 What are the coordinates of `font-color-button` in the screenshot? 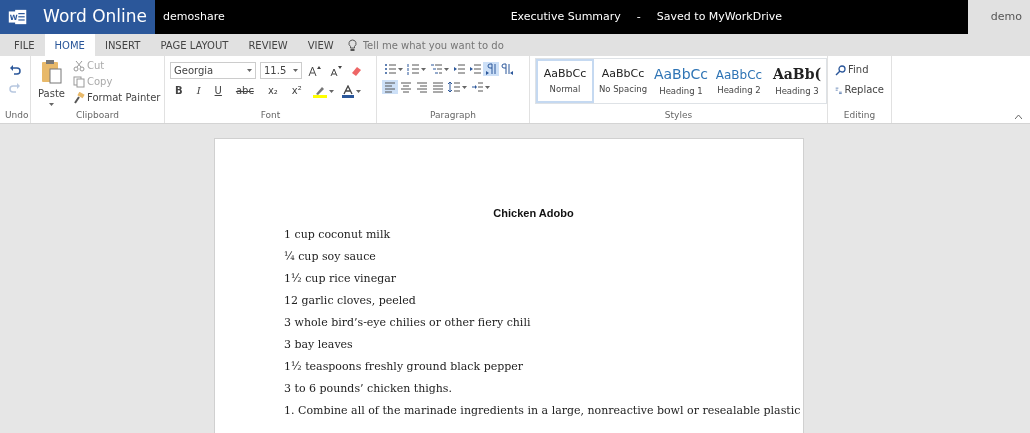 It's located at (351, 91).